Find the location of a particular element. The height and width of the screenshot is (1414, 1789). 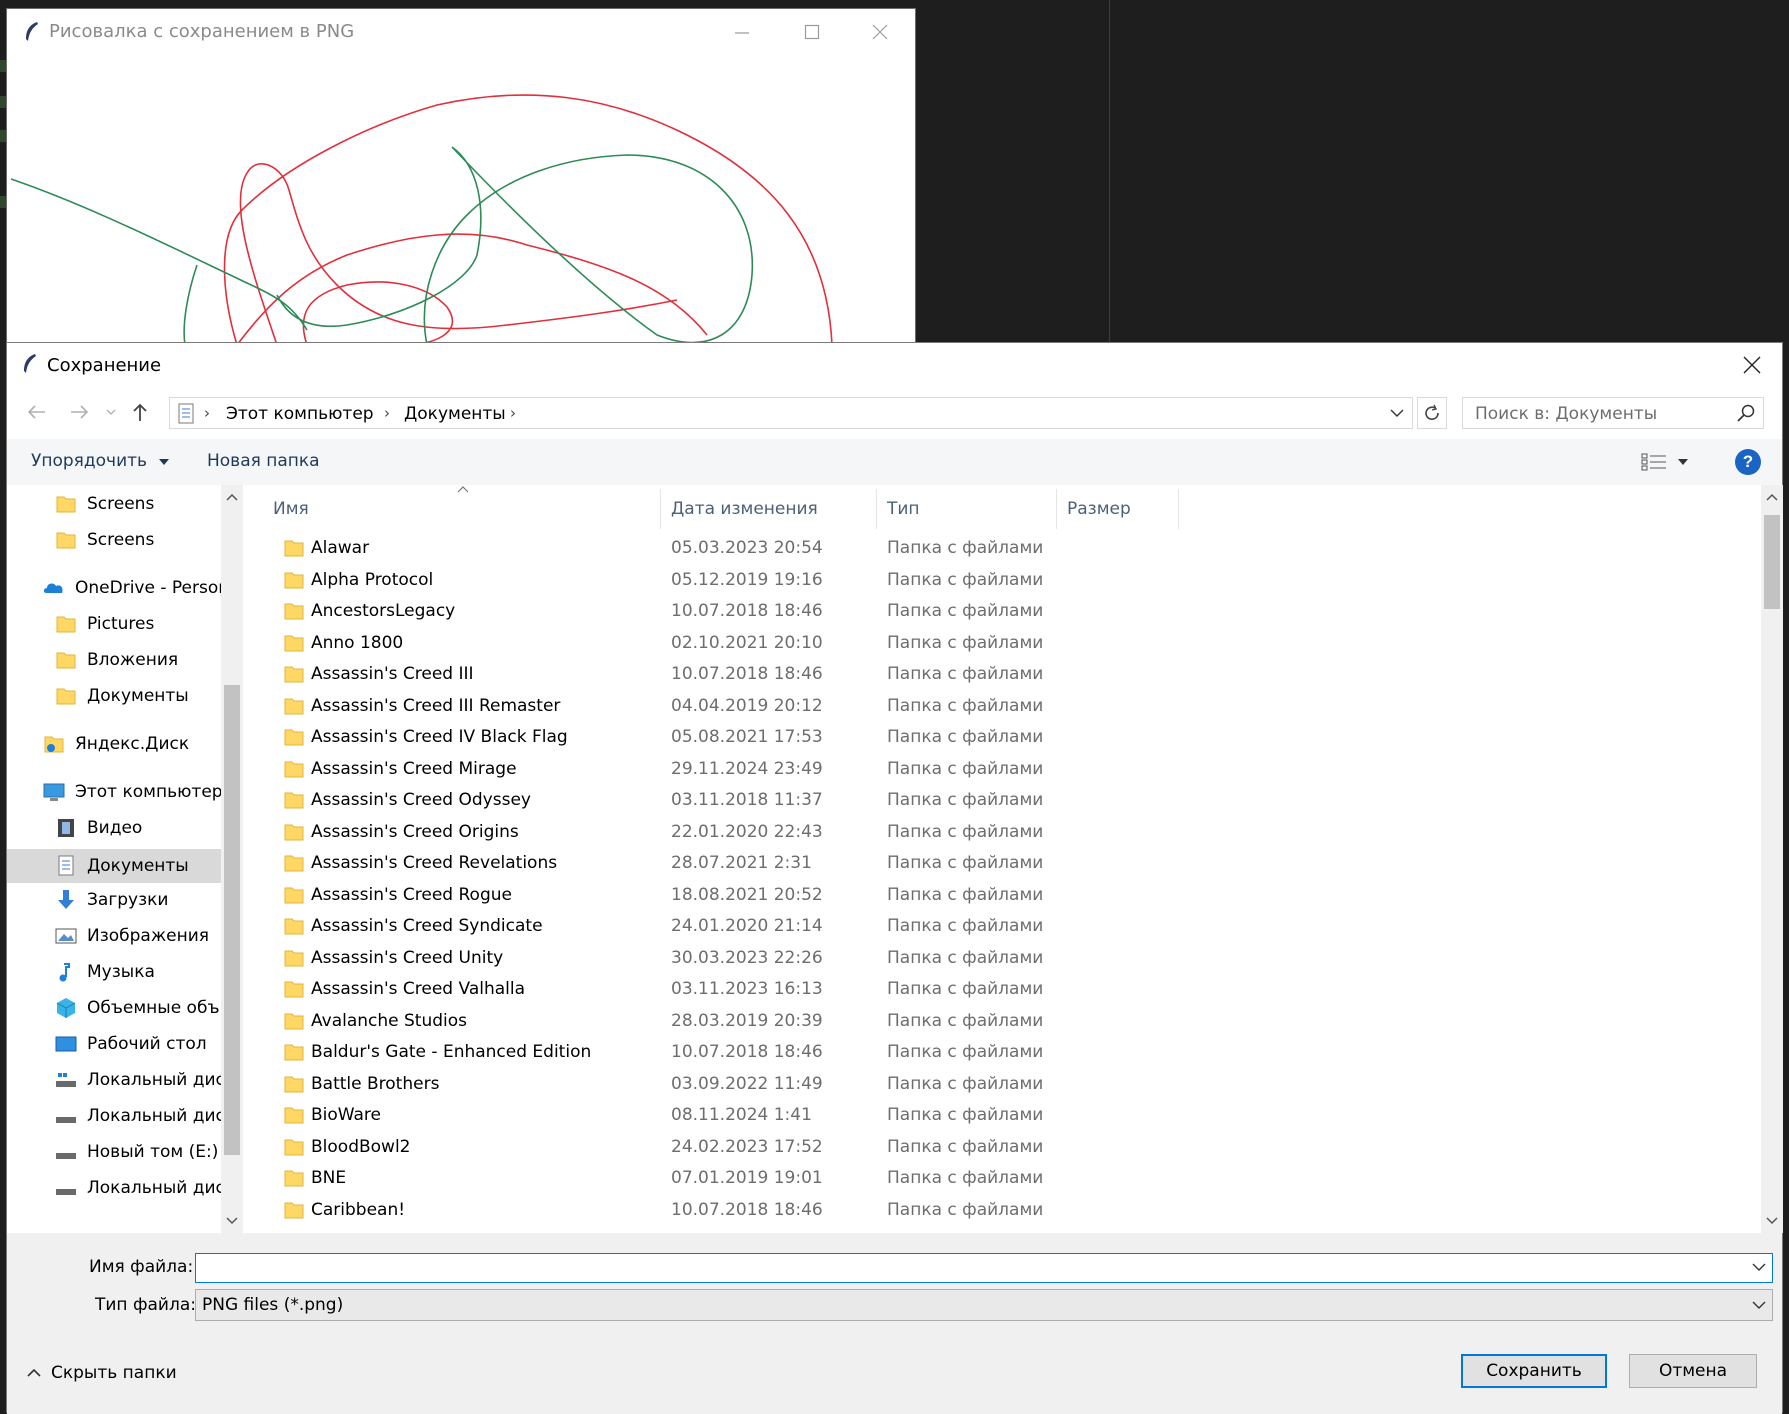

column-header-date: Дата изменения is located at coordinates (769, 509).